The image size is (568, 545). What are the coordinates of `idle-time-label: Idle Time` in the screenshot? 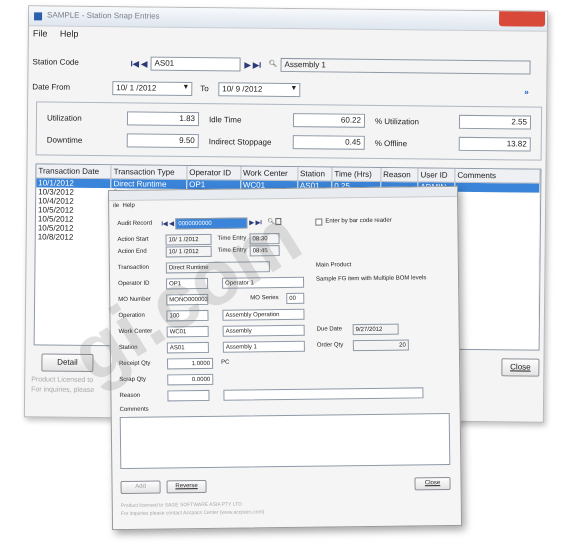 It's located at (225, 120).